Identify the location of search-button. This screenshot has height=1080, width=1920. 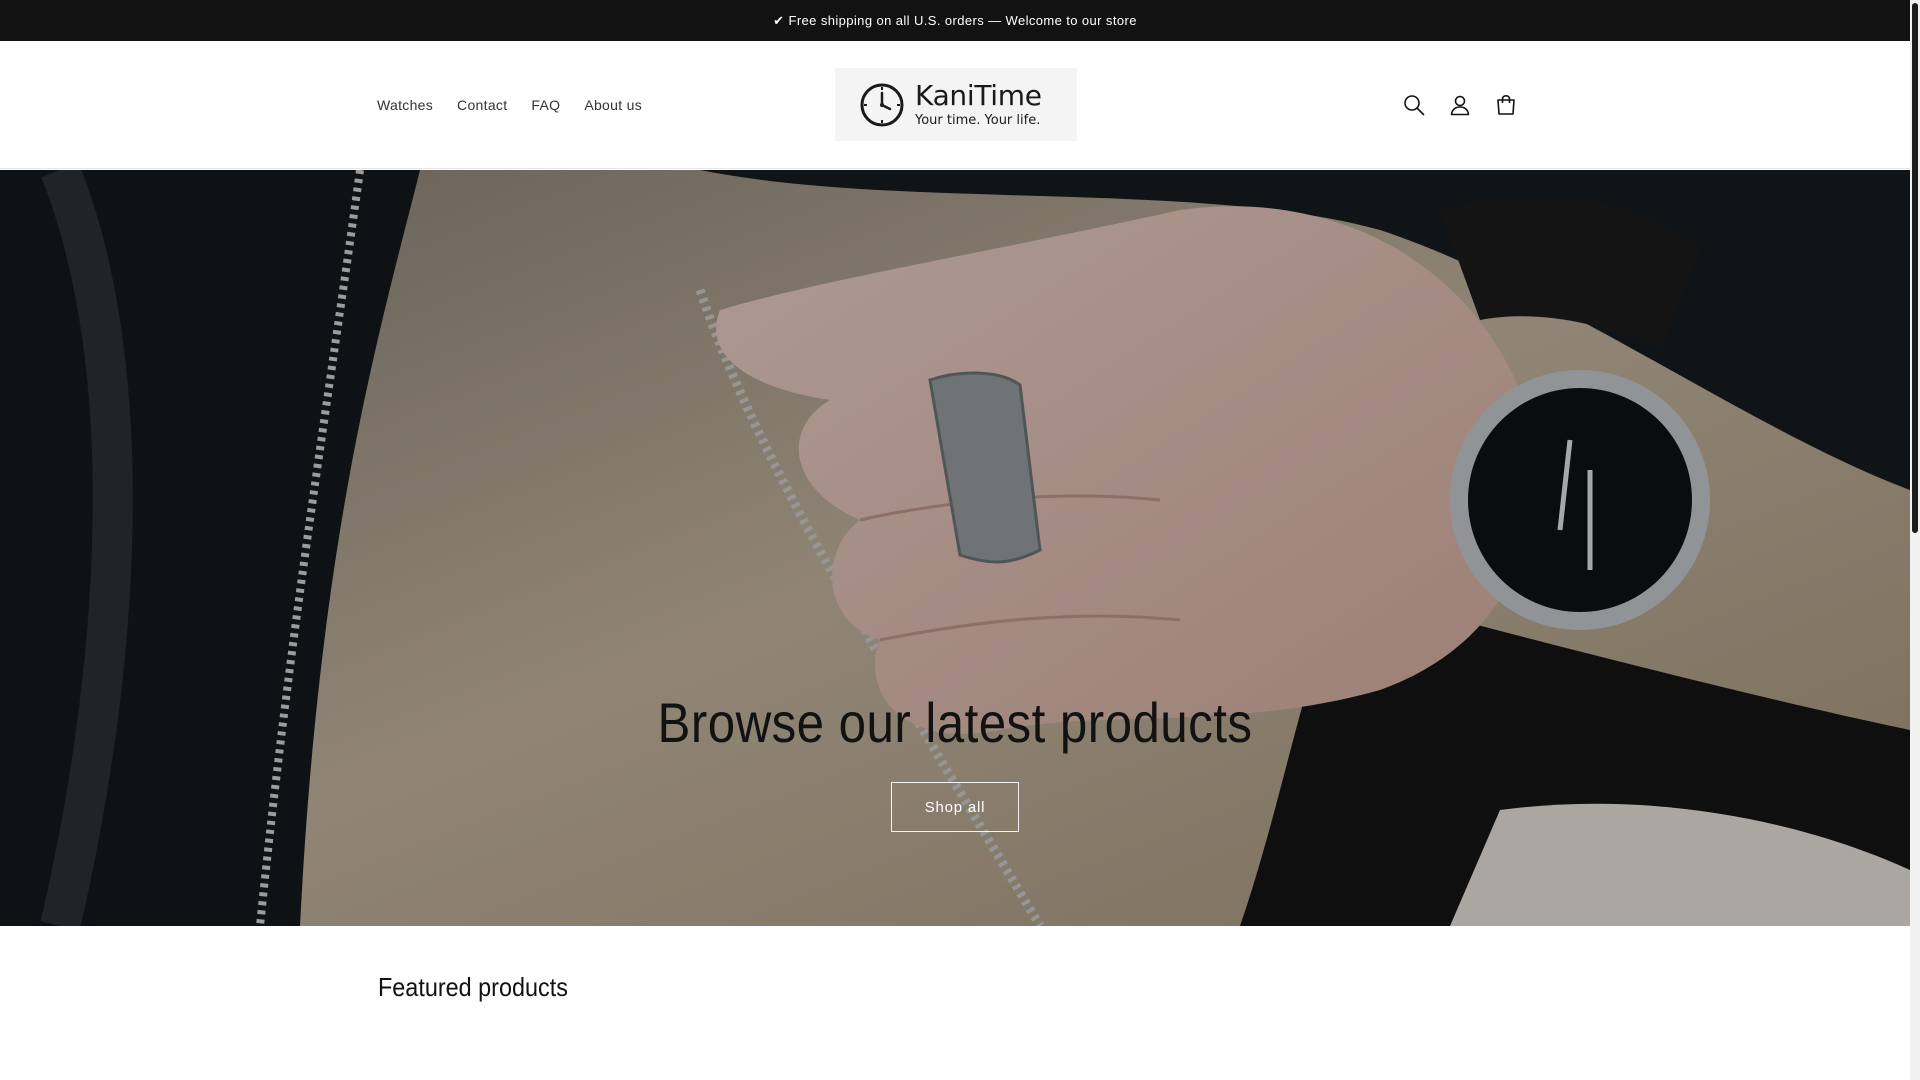
(1414, 105).